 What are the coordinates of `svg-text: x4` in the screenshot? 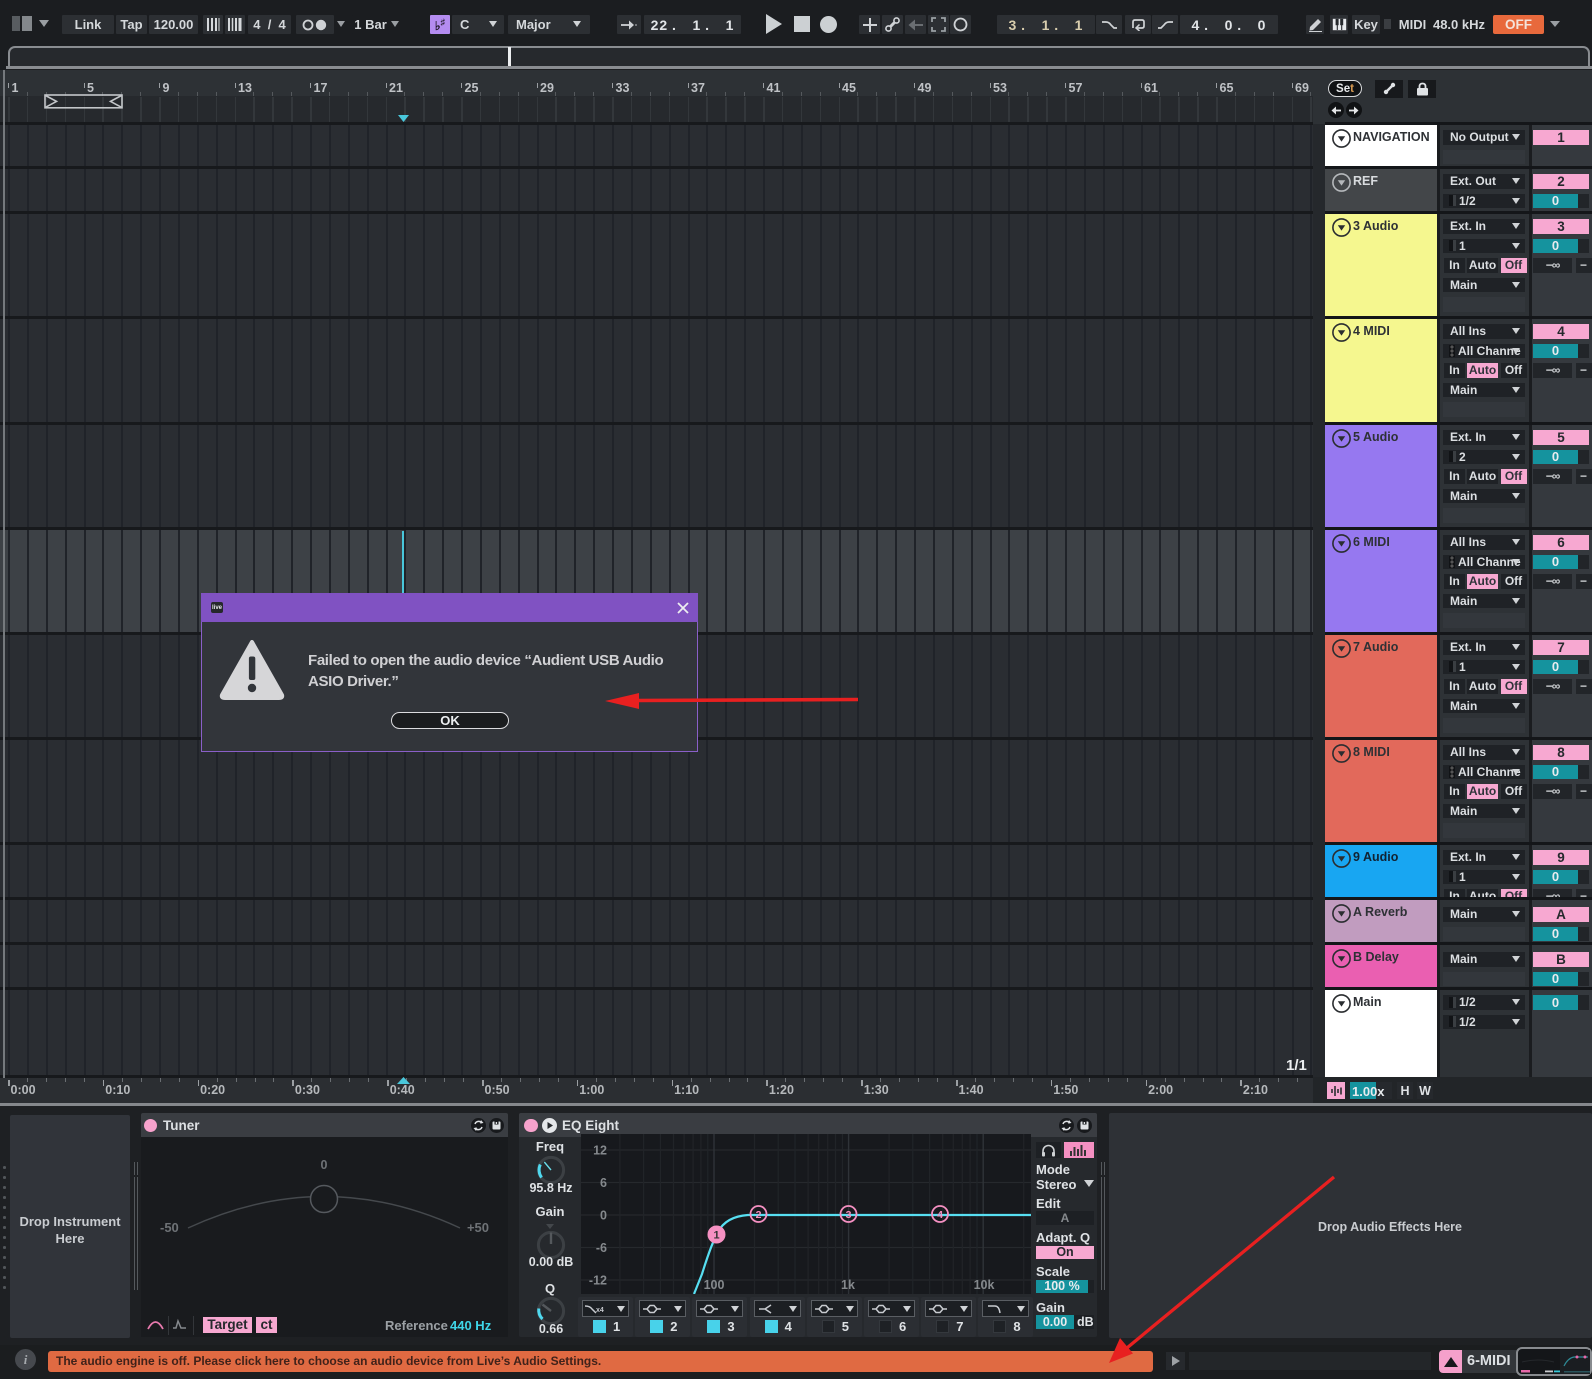 It's located at (600, 1310).